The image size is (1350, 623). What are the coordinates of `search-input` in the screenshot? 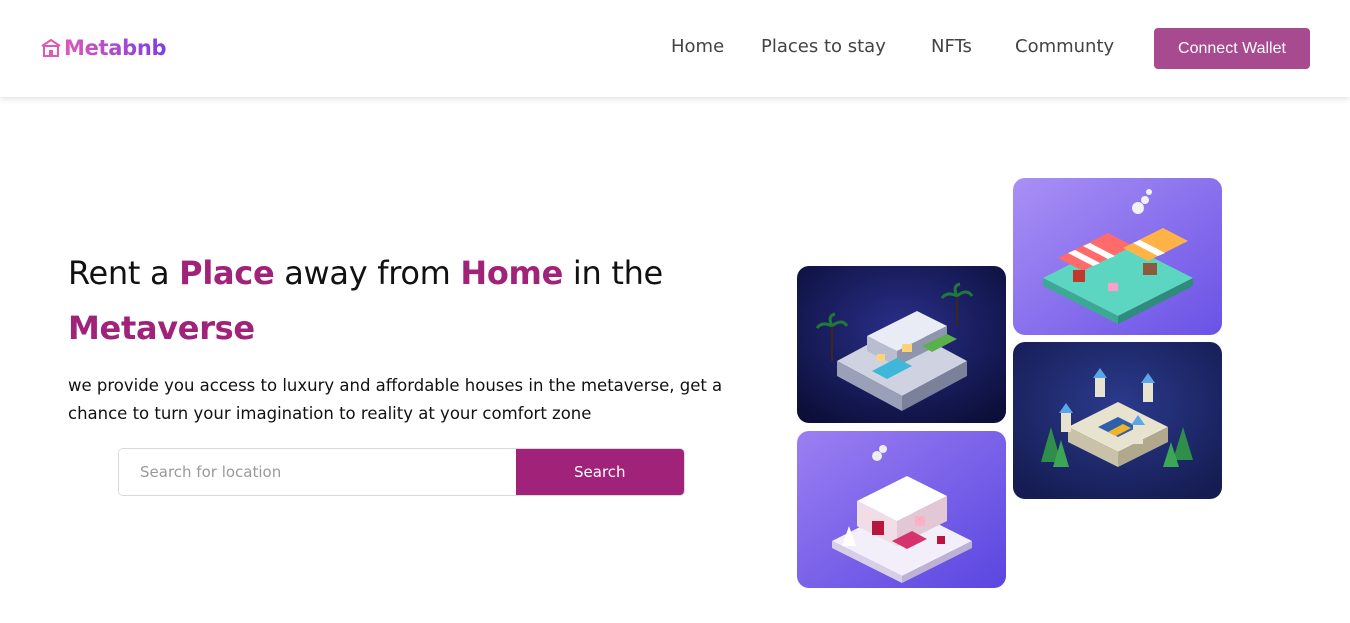 It's located at (317, 472).